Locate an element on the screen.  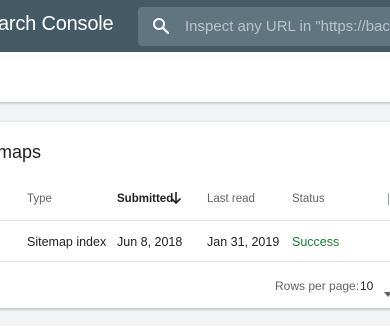
column-divider is located at coordinates (388, 199).